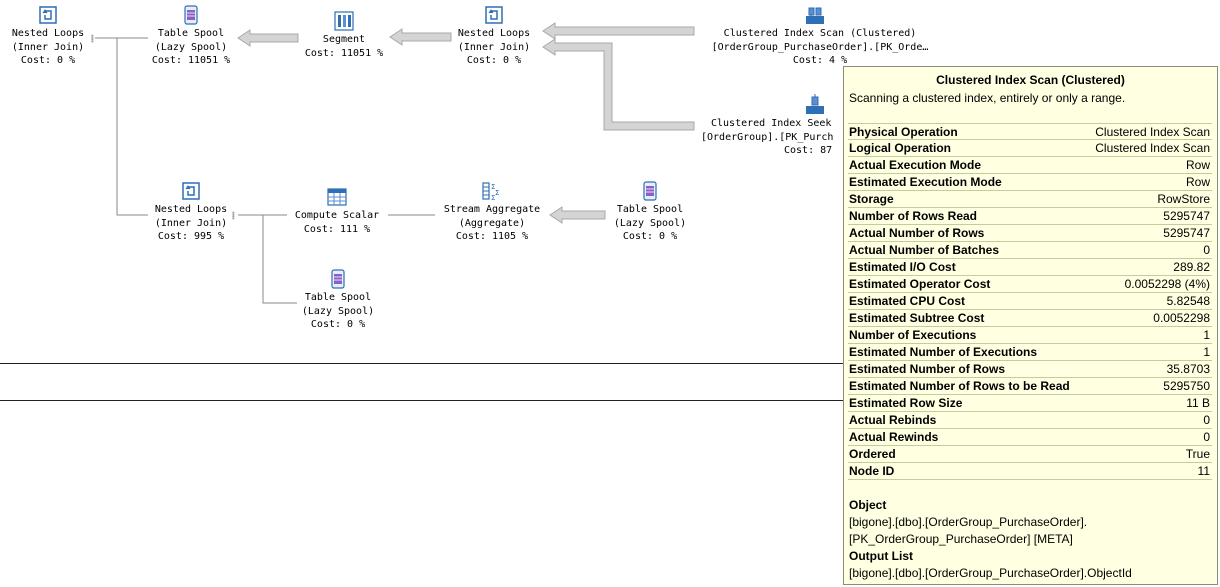 The width and height of the screenshot is (1220, 587). What do you see at coordinates (903, 132) in the screenshot?
I see `property-name: Physical Operation` at bounding box center [903, 132].